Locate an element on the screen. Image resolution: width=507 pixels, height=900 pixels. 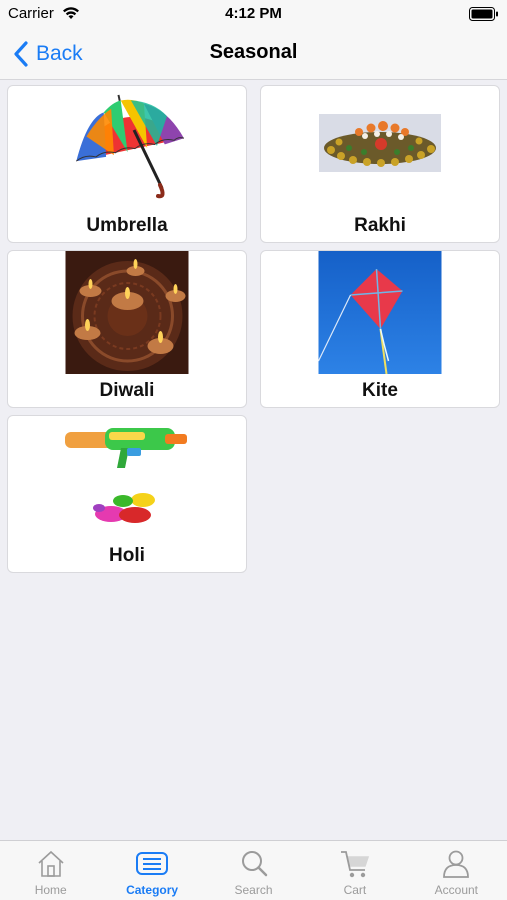
tab-label: Home is located at coordinates (50, 890).